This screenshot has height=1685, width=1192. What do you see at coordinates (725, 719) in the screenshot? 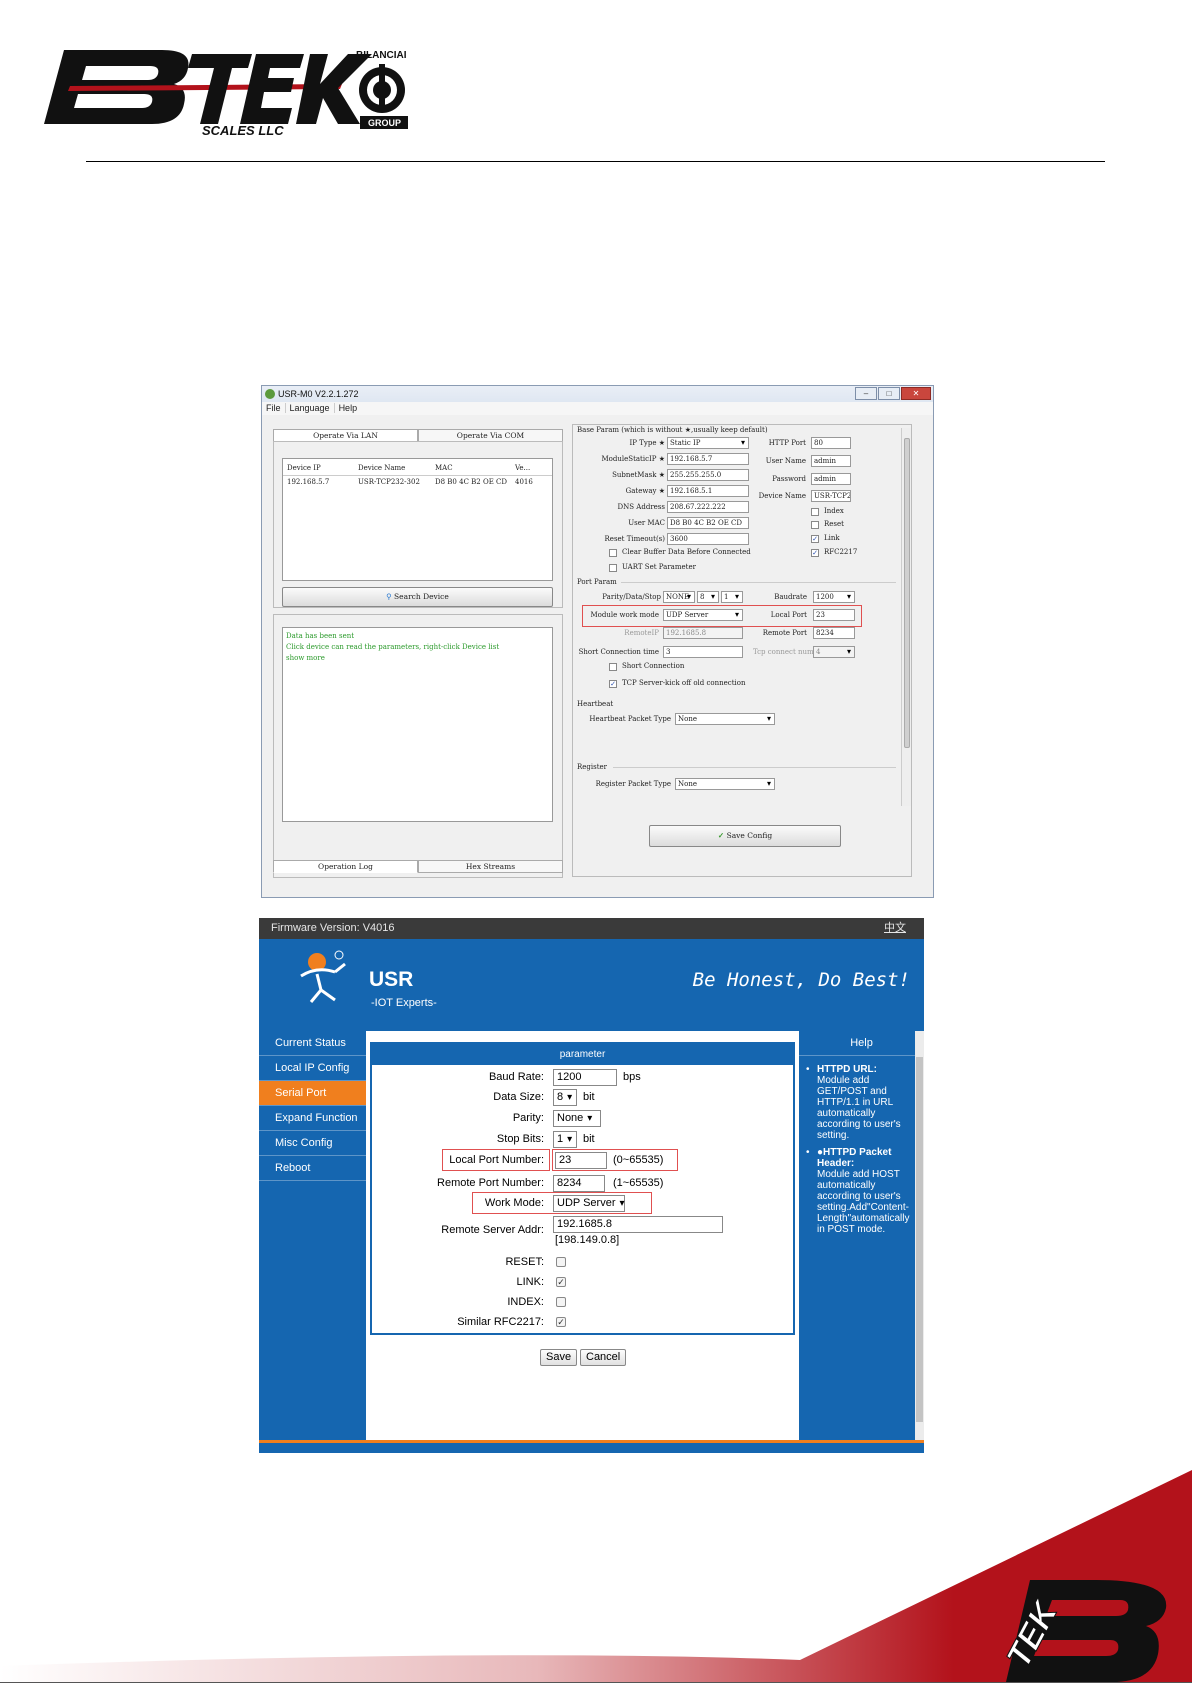
I see `heartbeat-type-select: None` at bounding box center [725, 719].